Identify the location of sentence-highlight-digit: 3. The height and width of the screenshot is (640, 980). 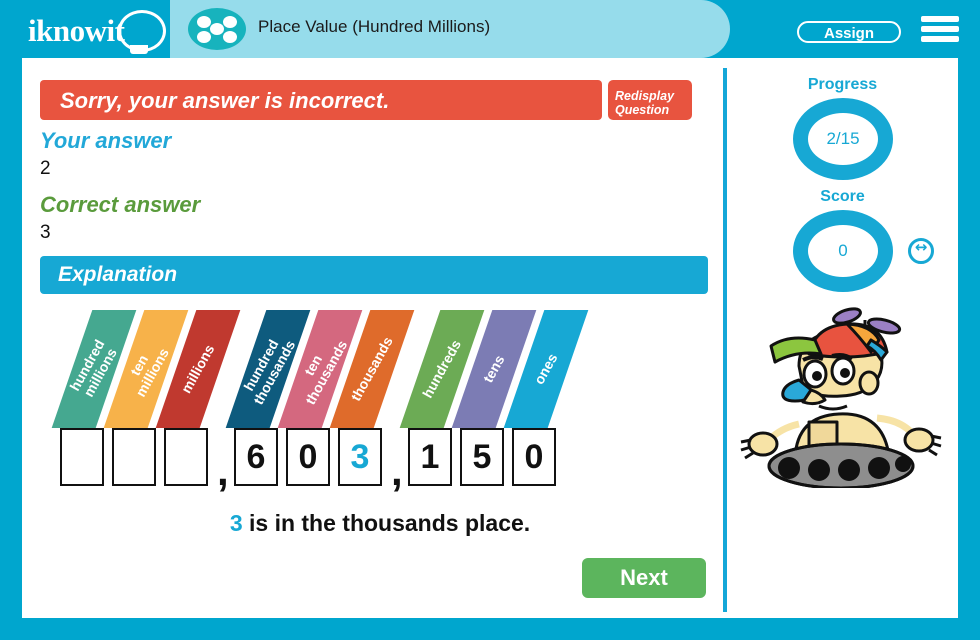
(236, 523).